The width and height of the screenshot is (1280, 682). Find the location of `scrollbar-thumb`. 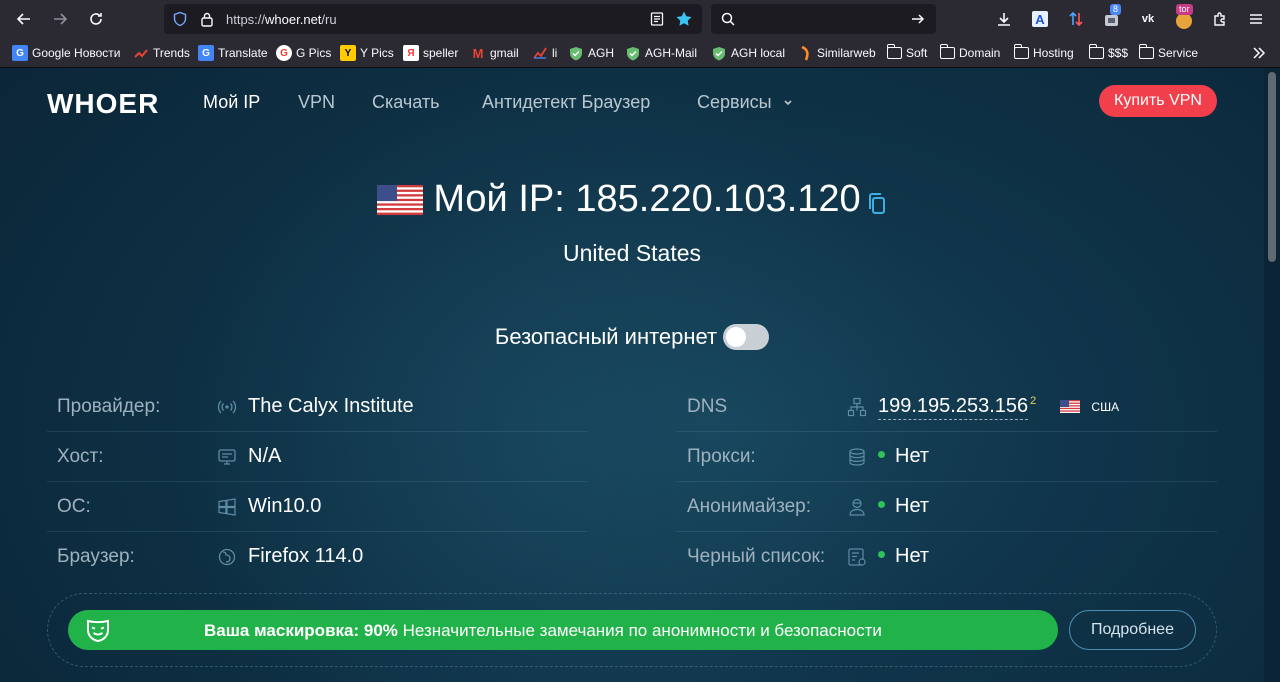

scrollbar-thumb is located at coordinates (1272, 167).